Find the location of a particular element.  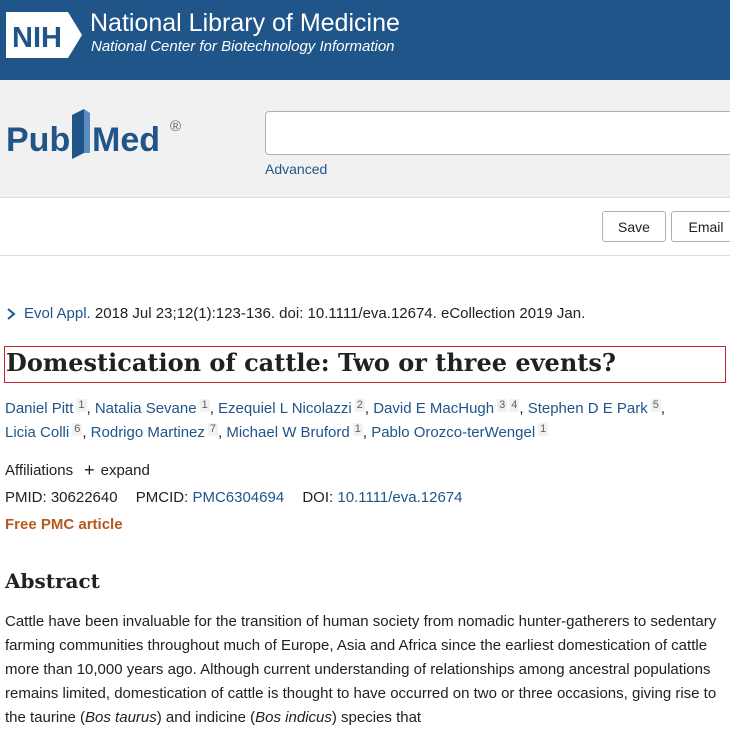

journal-link: Evol Appl. is located at coordinates (57, 313).